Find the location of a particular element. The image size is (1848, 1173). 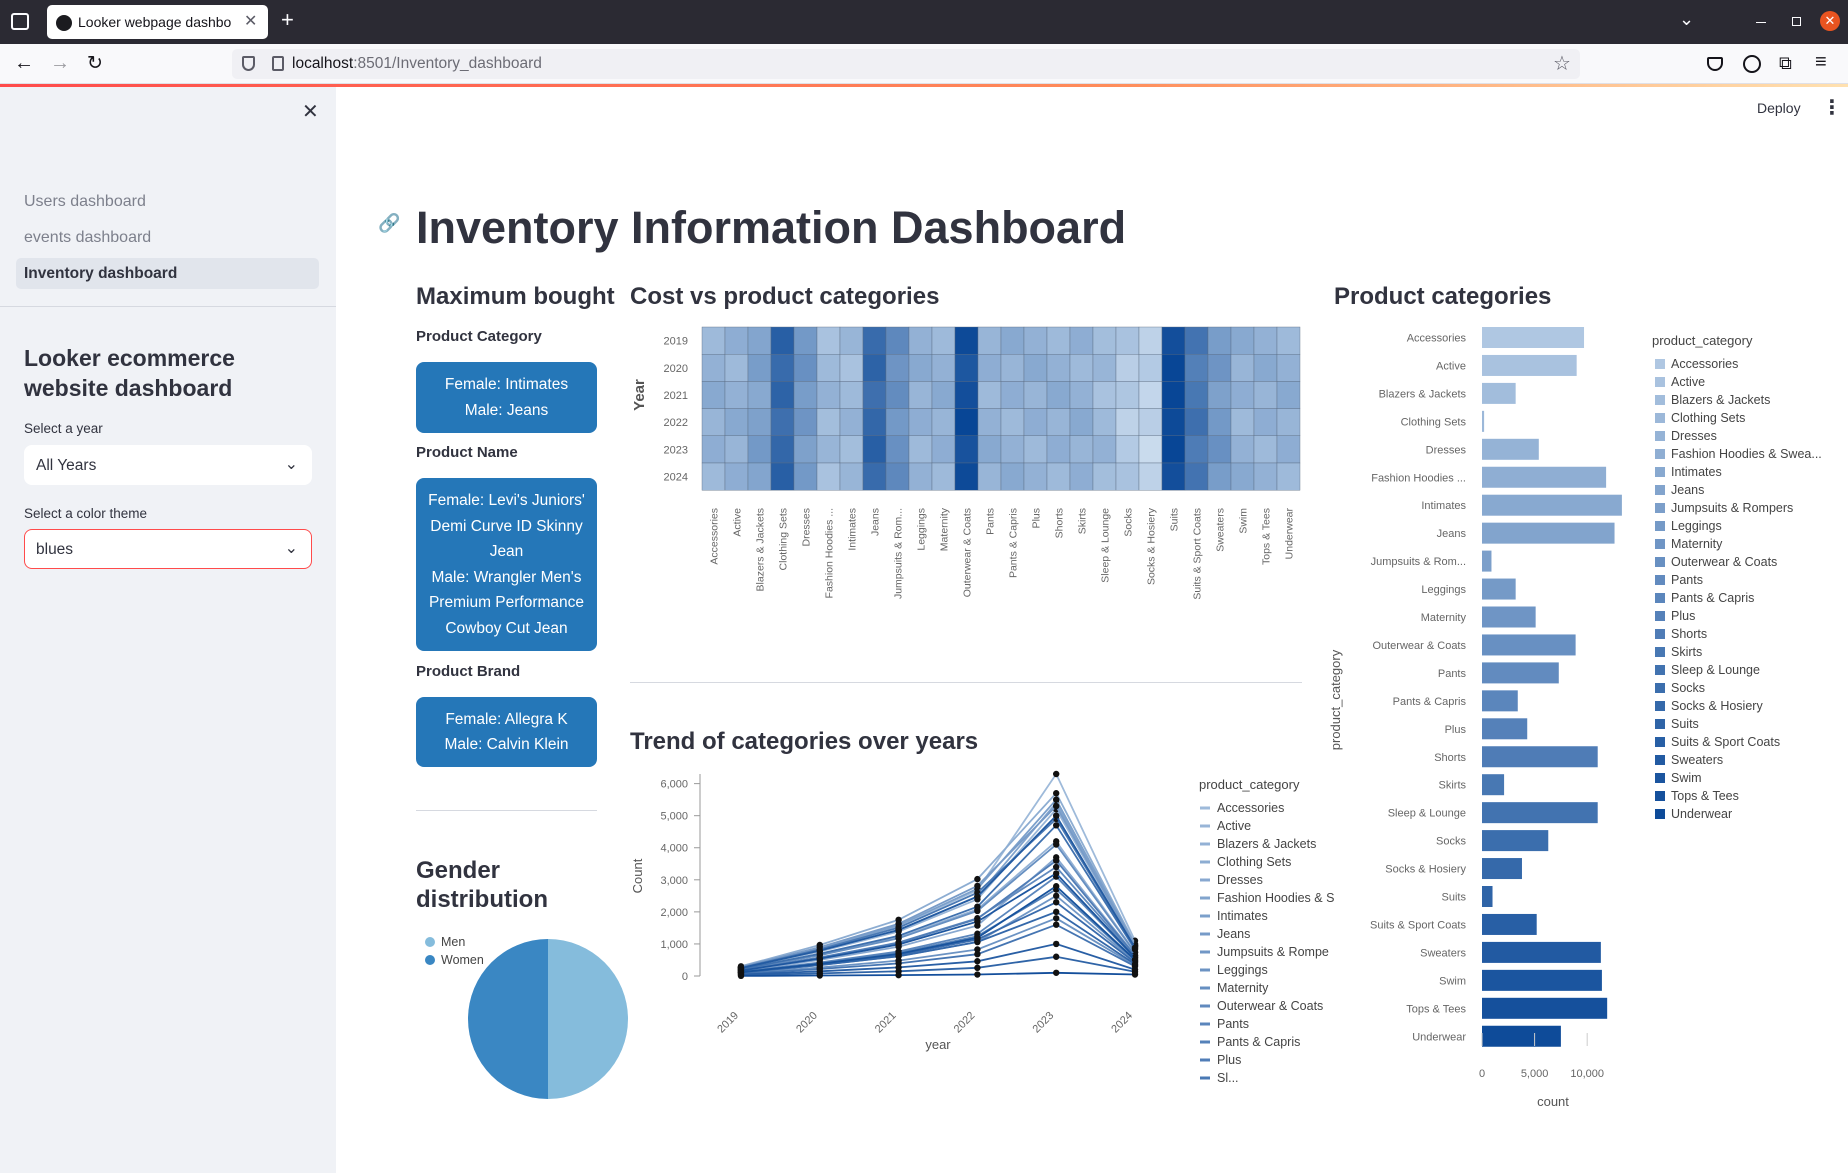

bar-legend-label: Maternity is located at coordinates (1697, 544).